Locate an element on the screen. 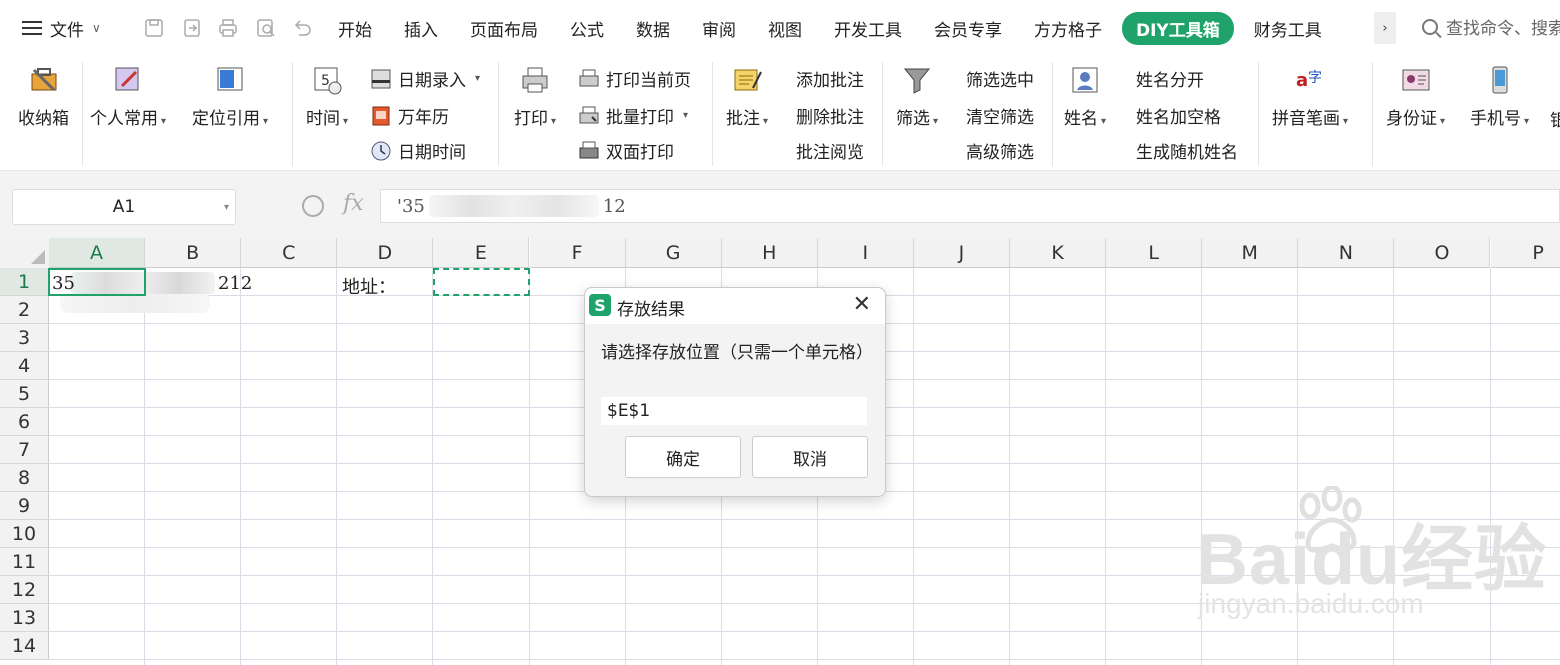  ribbon-cut-item: 银 is located at coordinates (1555, 118).